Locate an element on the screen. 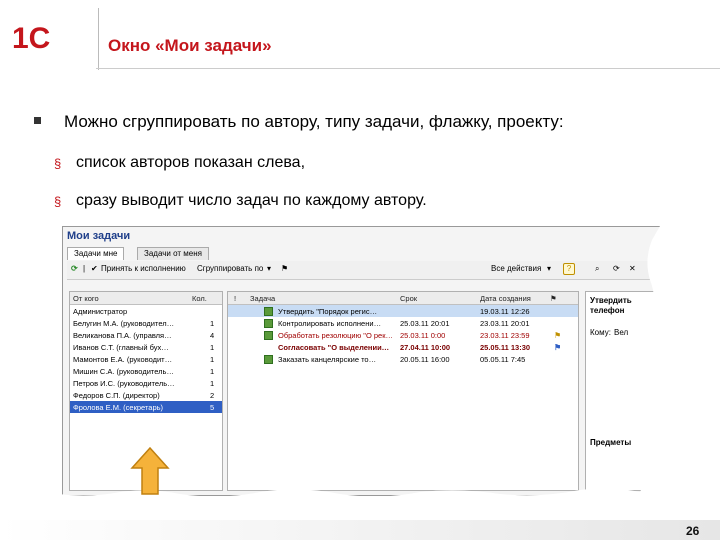  slide-title: Окно «Мои задачи» is located at coordinates (190, 45).